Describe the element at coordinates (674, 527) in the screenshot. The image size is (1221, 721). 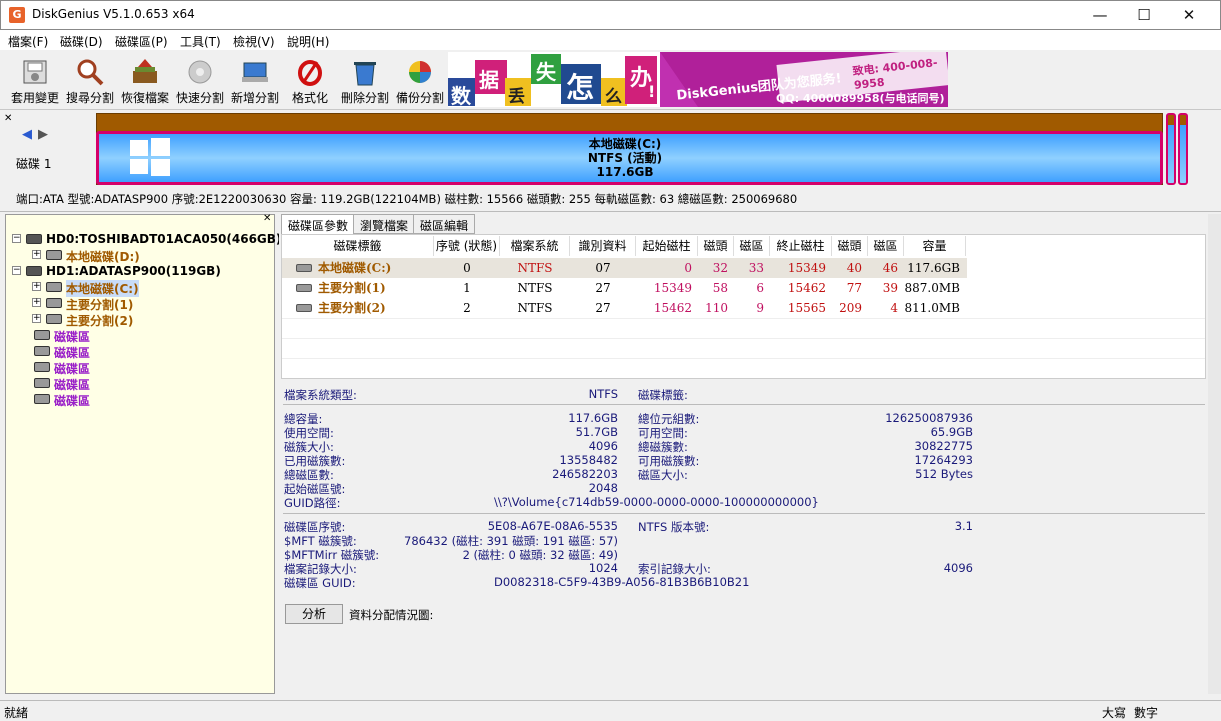
I see `detail-label: NTFS 版本號:` at that location.